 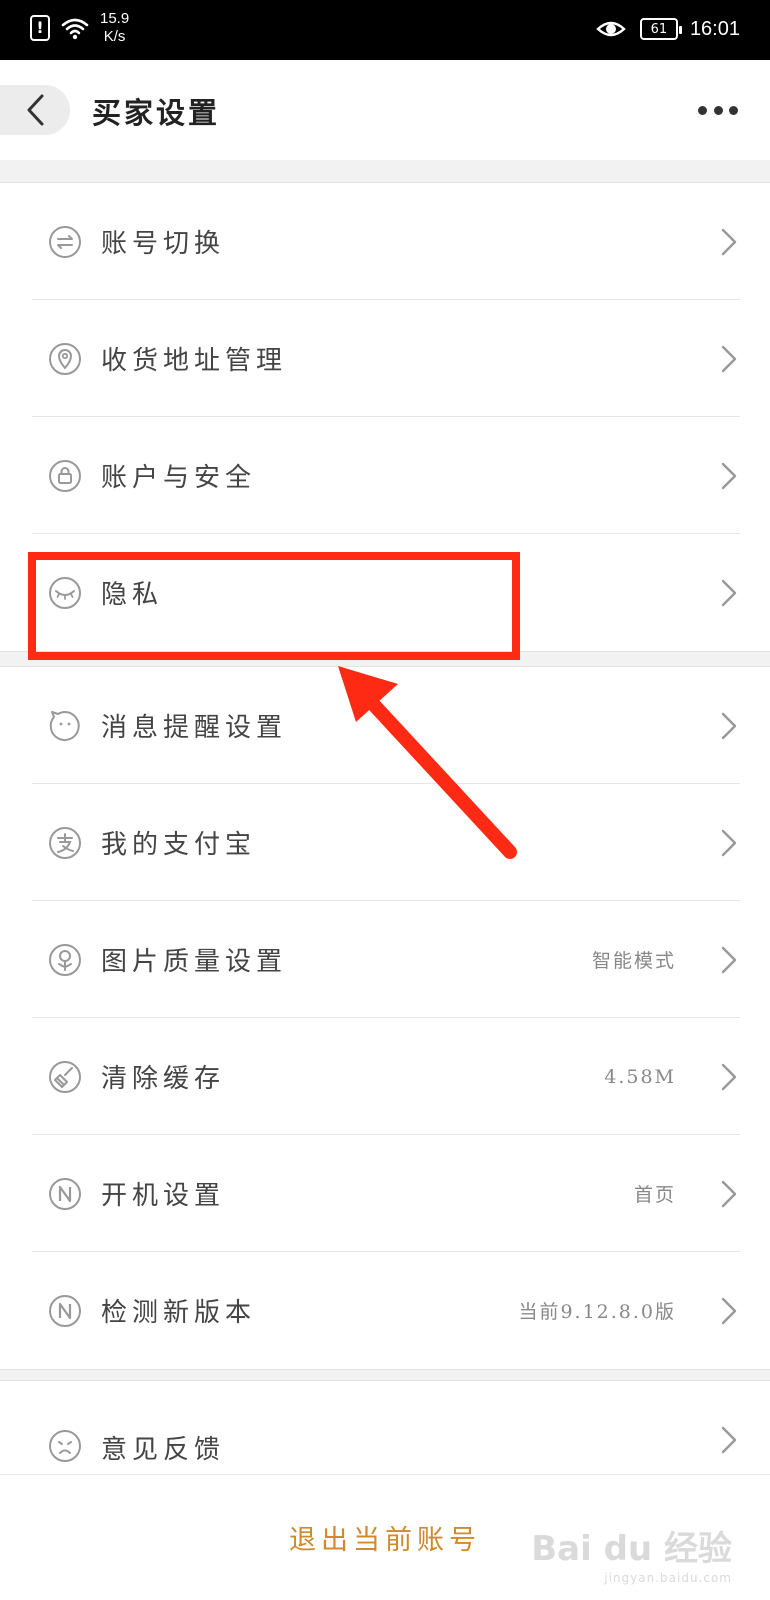 What do you see at coordinates (65, 358) in the screenshot?
I see `location-pin-icon` at bounding box center [65, 358].